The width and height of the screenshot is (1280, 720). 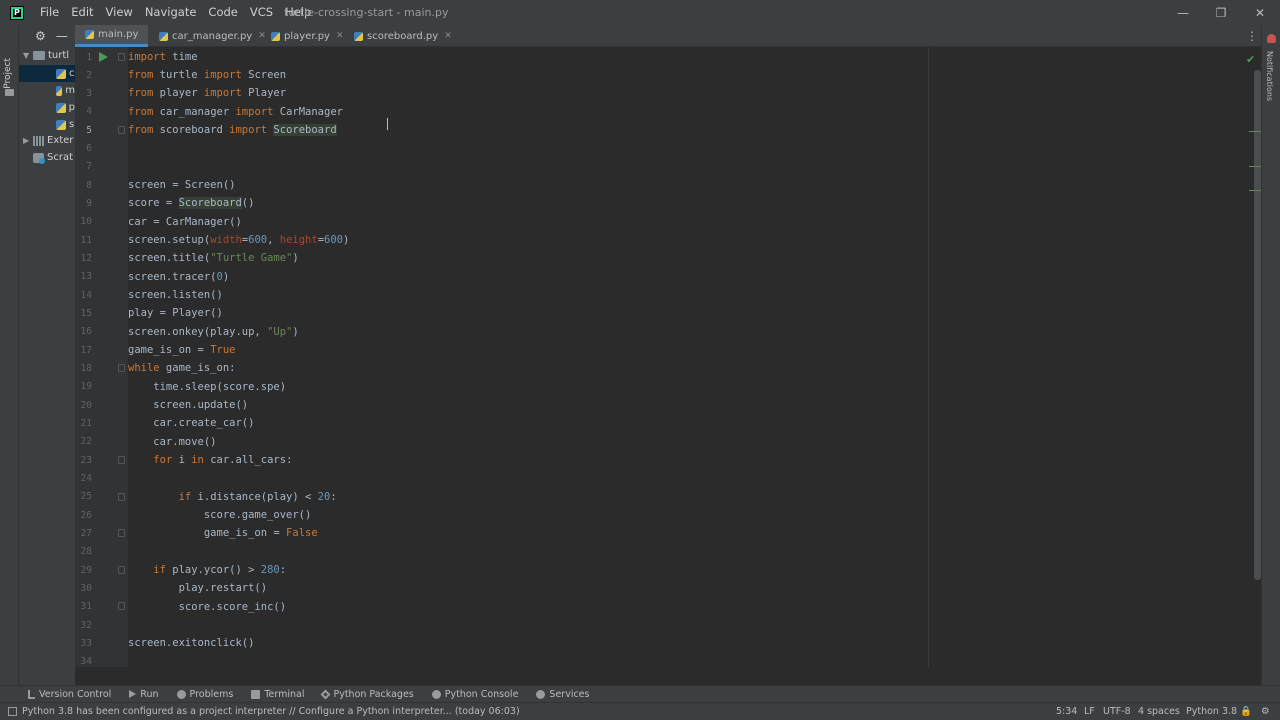 What do you see at coordinates (232, 130) in the screenshot?
I see `code-line: from scoreboard import Scoreboard` at bounding box center [232, 130].